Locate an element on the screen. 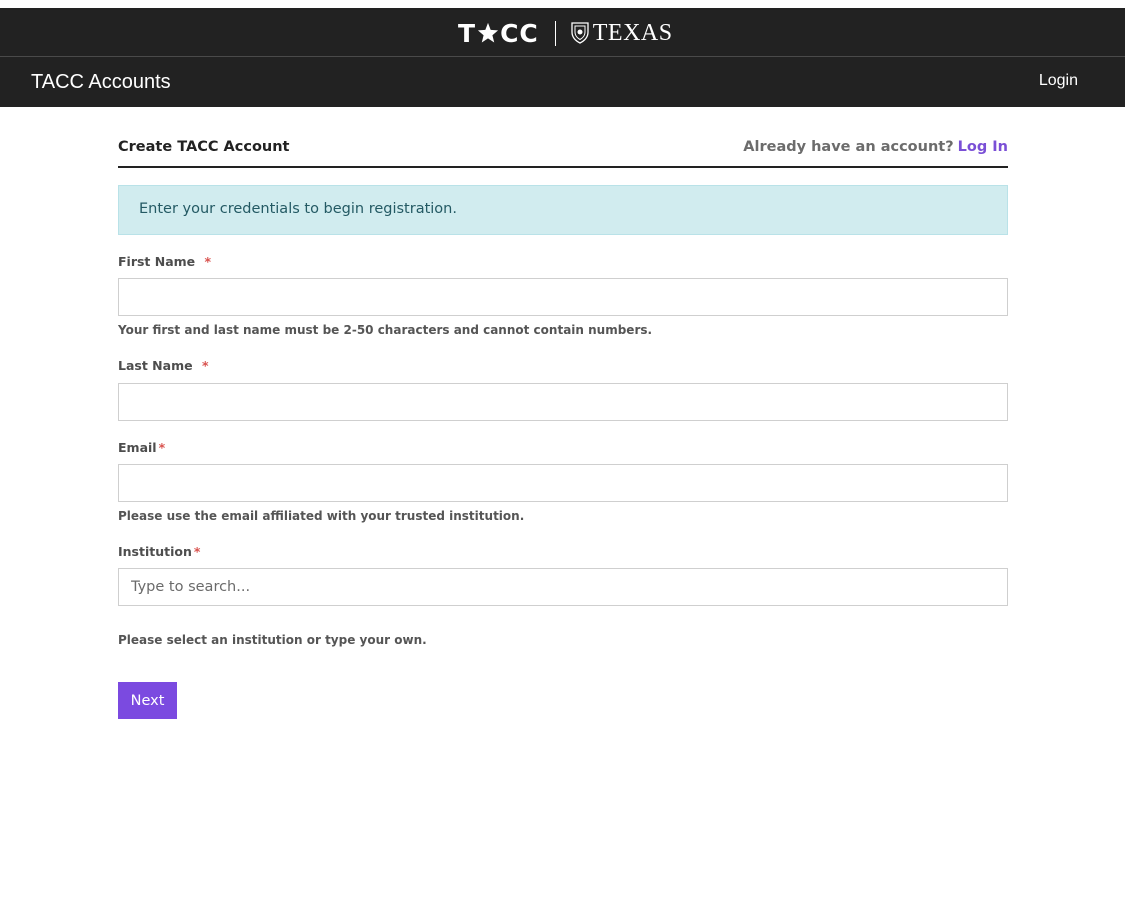 This screenshot has height=917, width=1125. email-label: Email * is located at coordinates (141, 447).